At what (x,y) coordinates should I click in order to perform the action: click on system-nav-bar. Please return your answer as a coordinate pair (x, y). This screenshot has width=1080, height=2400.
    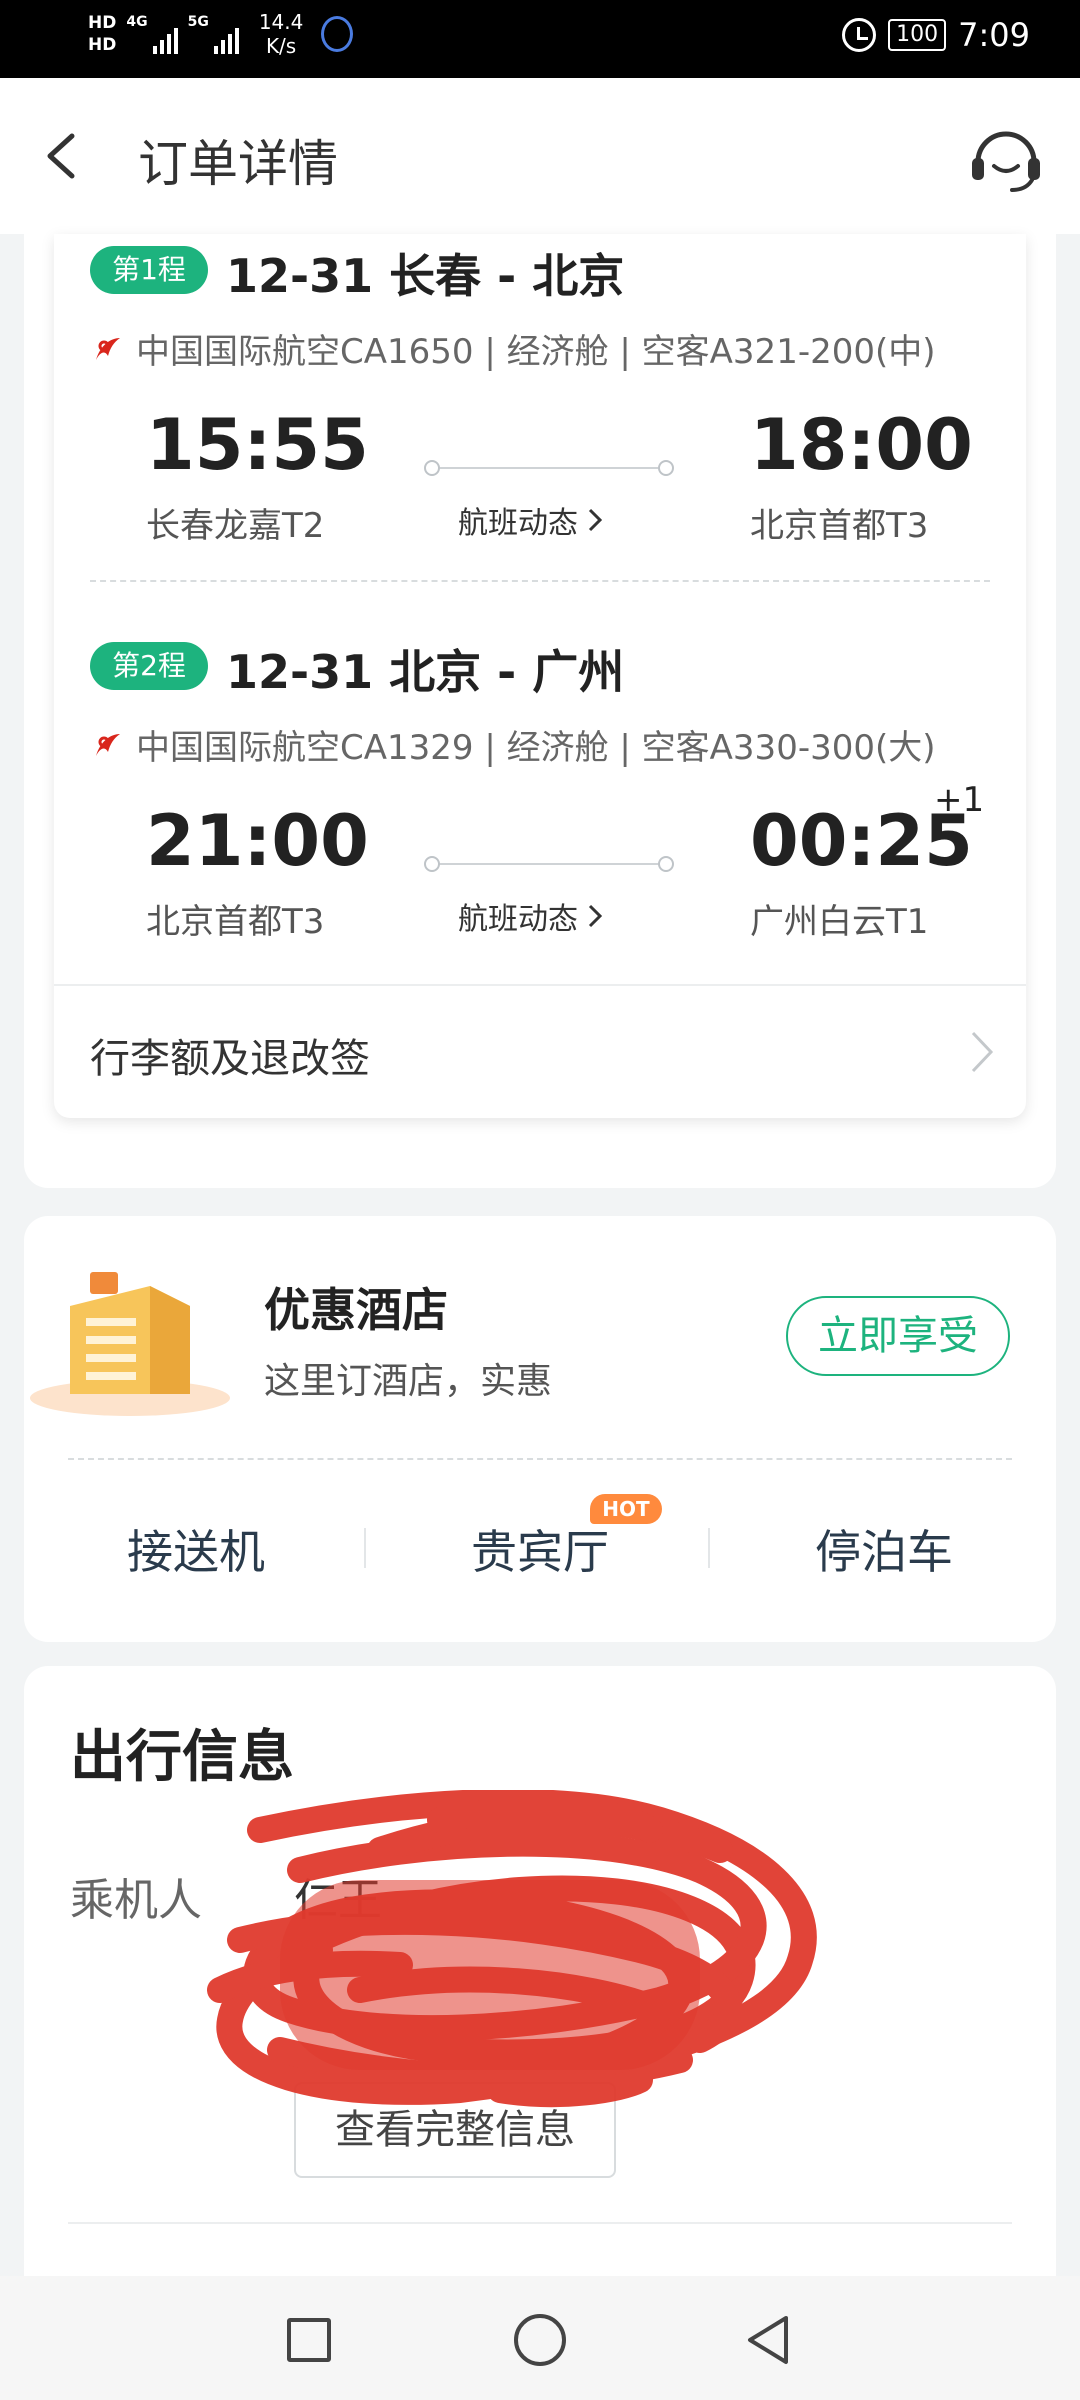
    Looking at the image, I should click on (540, 2338).